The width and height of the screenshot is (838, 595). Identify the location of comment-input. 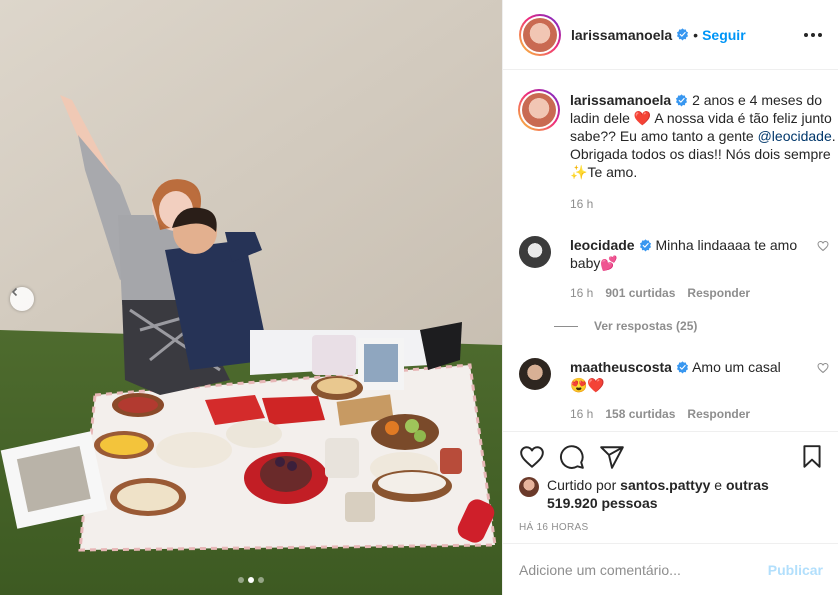
(643, 569).